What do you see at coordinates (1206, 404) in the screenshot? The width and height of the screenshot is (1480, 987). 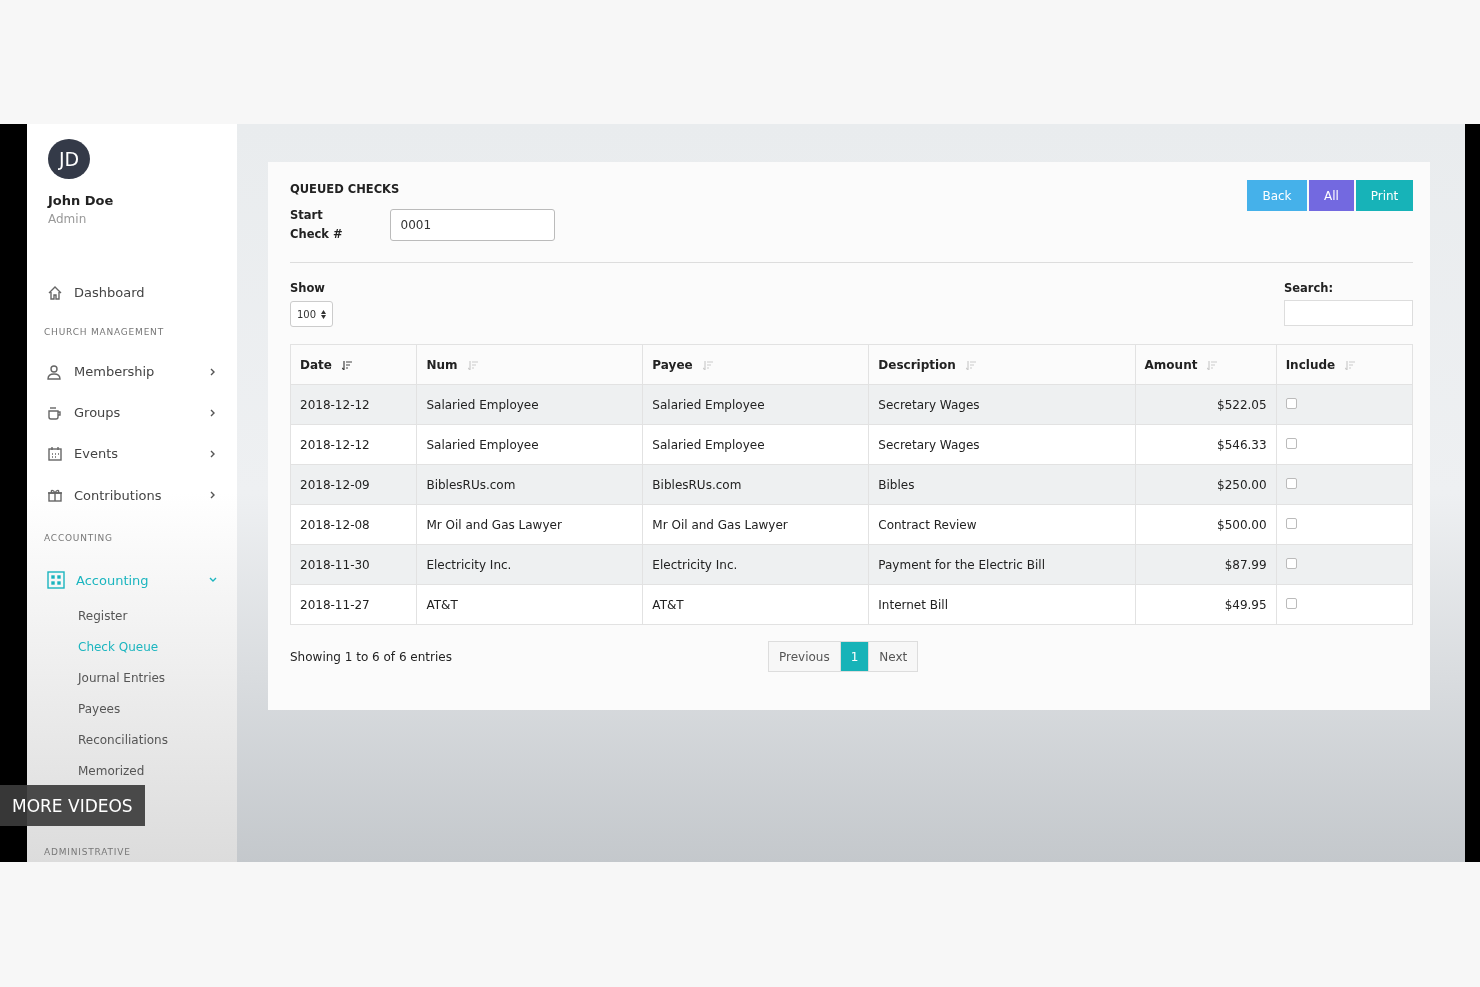 I see `table-cell: $522.05` at bounding box center [1206, 404].